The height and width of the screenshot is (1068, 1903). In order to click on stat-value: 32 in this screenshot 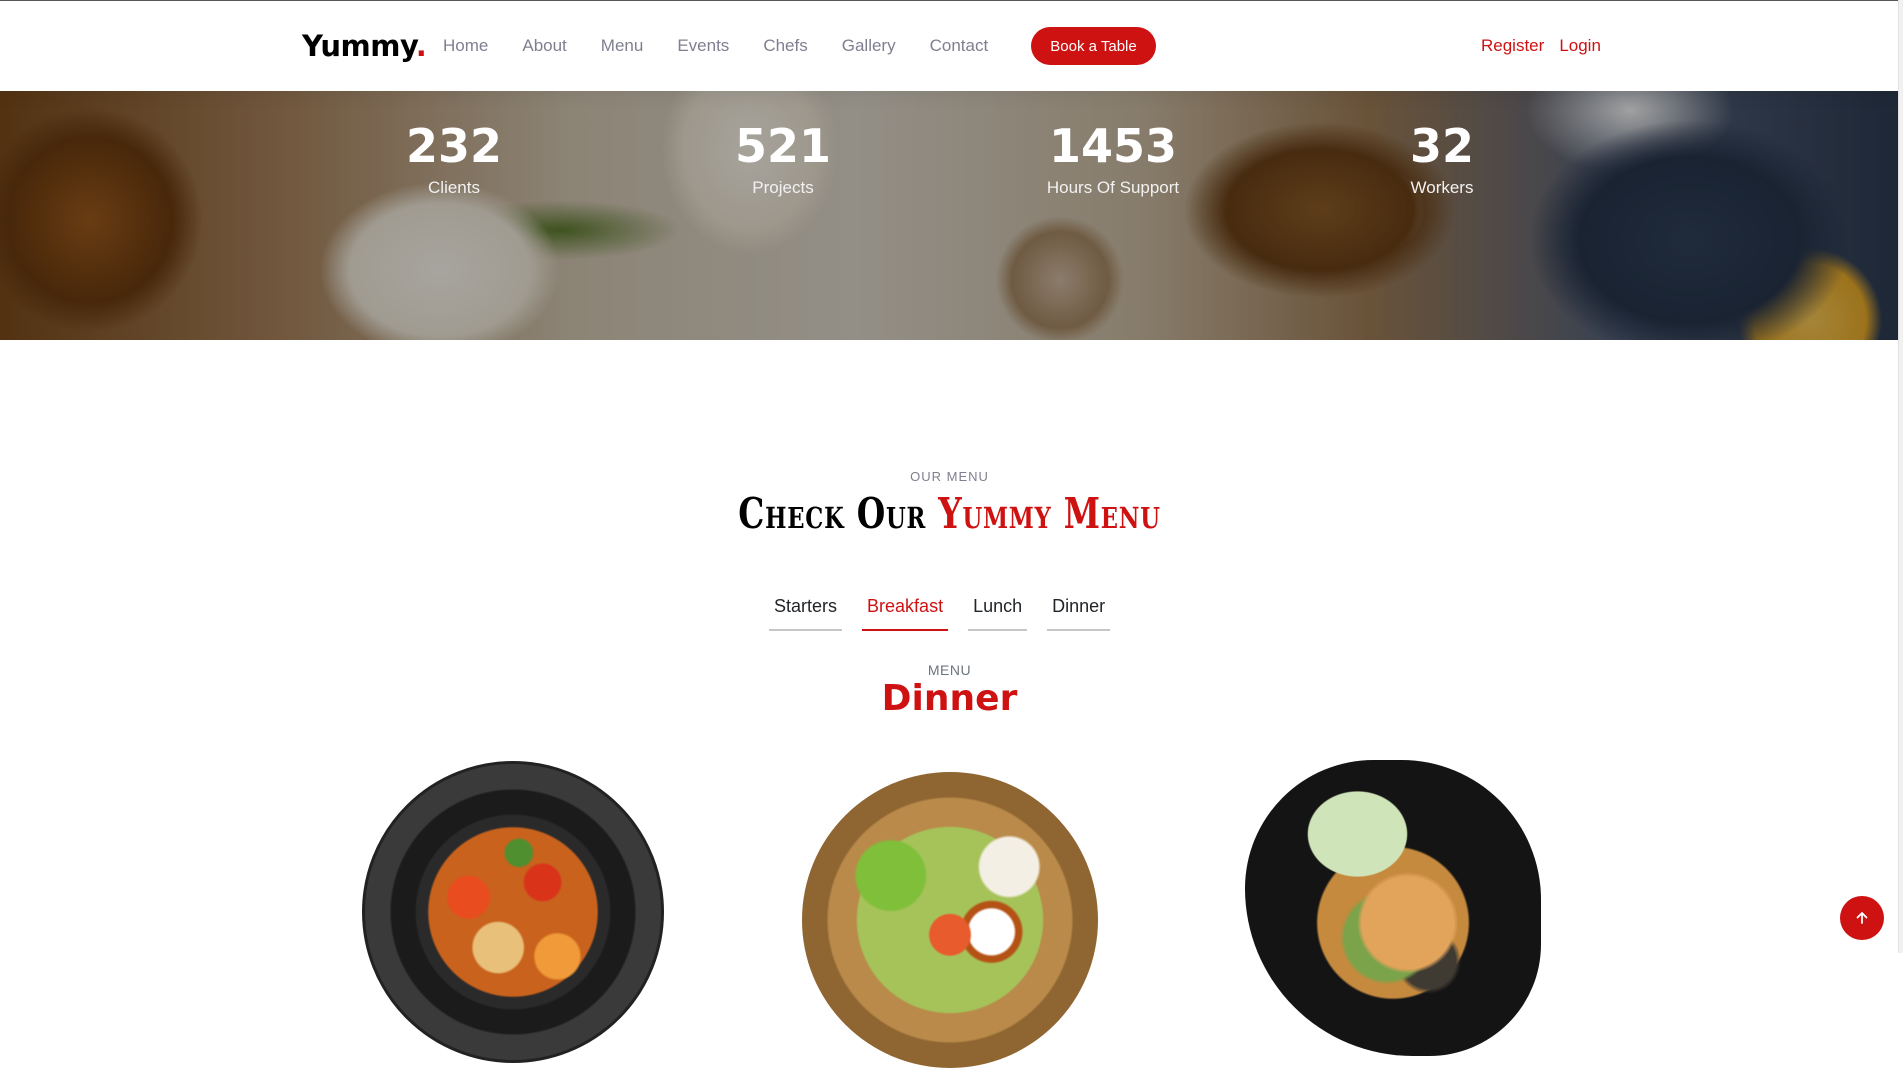, I will do `click(1441, 146)`.